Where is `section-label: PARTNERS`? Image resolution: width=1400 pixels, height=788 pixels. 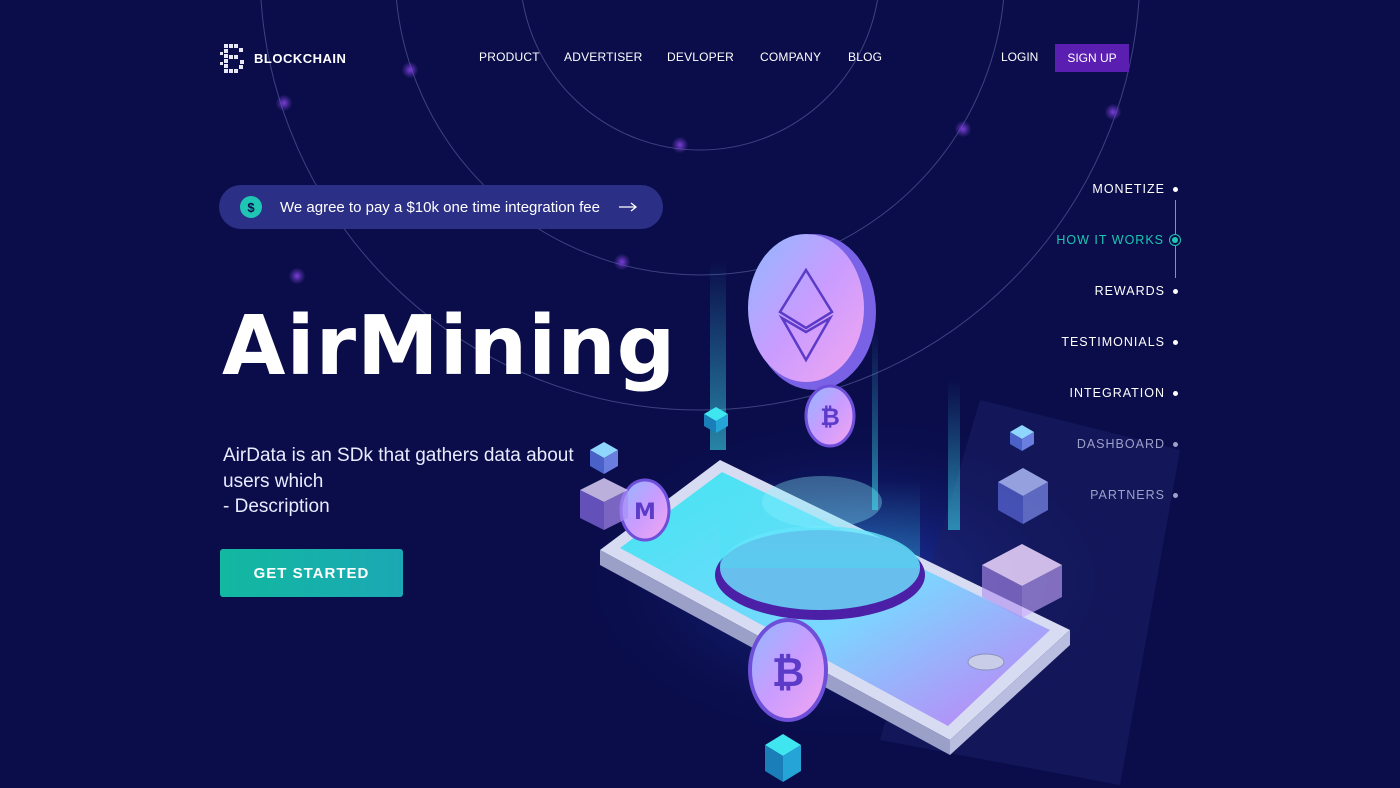
section-label: PARTNERS is located at coordinates (1127, 495).